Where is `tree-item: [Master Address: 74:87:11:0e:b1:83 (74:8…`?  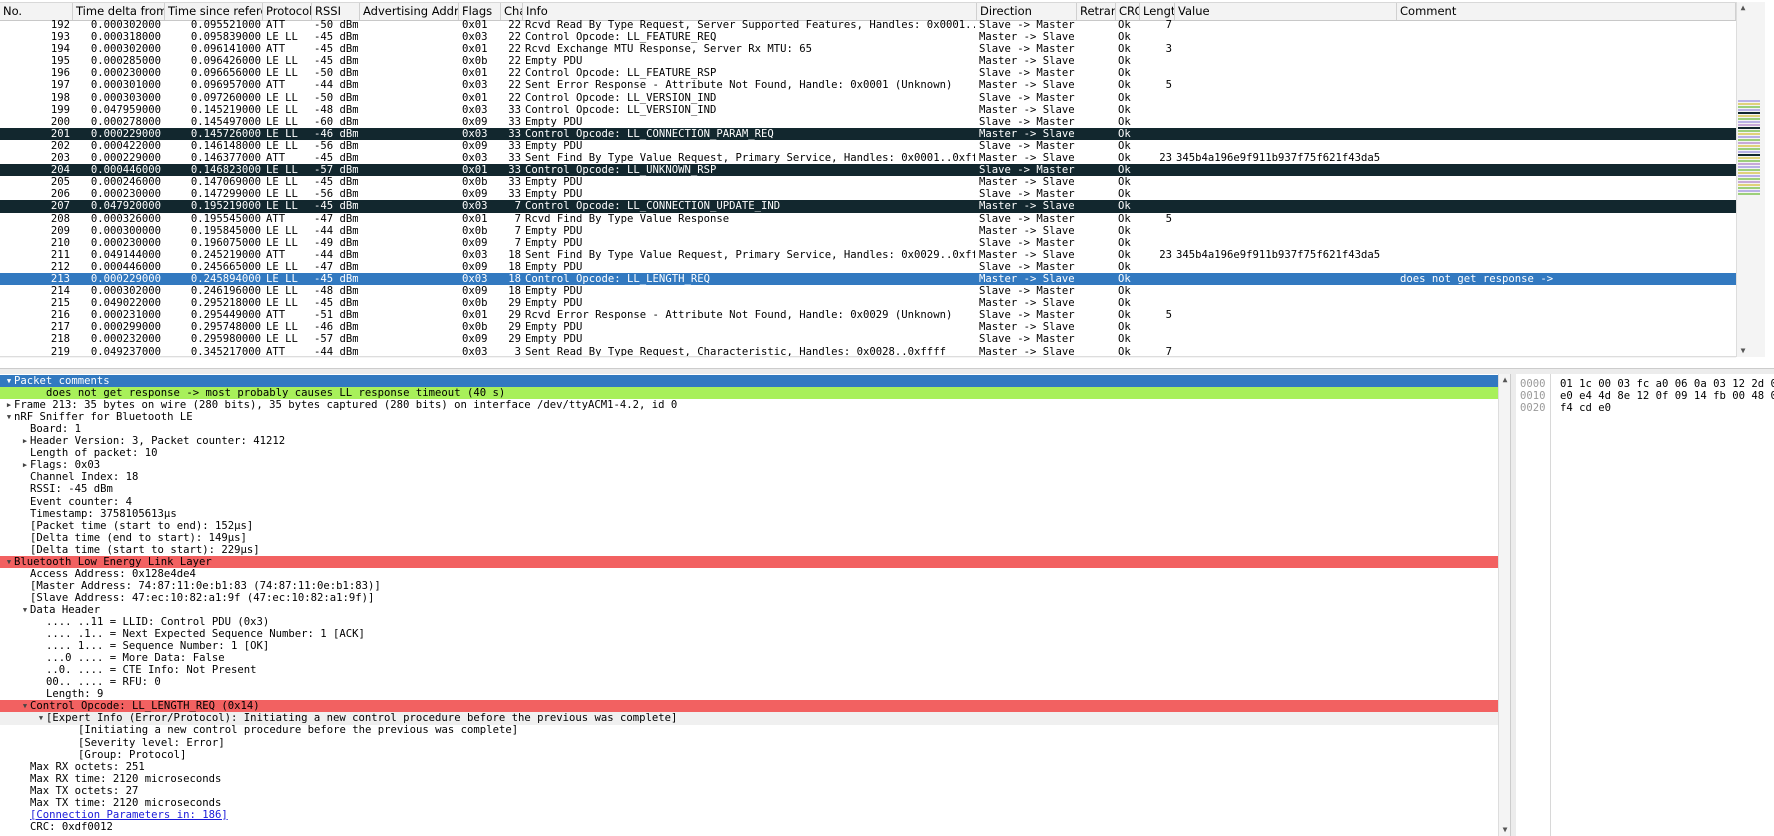
tree-item: [Master Address: 74:87:11:0e:b1:83 (74:8… is located at coordinates (749, 586).